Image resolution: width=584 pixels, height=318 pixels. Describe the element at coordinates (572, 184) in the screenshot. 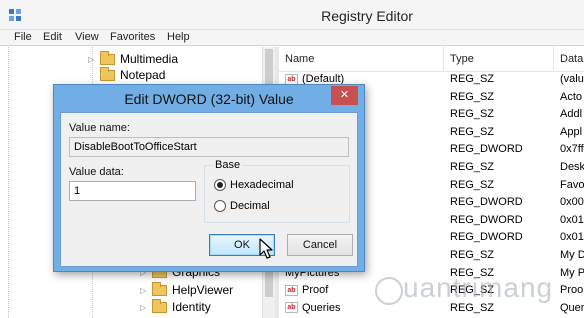

I see `value-data-cell: Favo` at that location.